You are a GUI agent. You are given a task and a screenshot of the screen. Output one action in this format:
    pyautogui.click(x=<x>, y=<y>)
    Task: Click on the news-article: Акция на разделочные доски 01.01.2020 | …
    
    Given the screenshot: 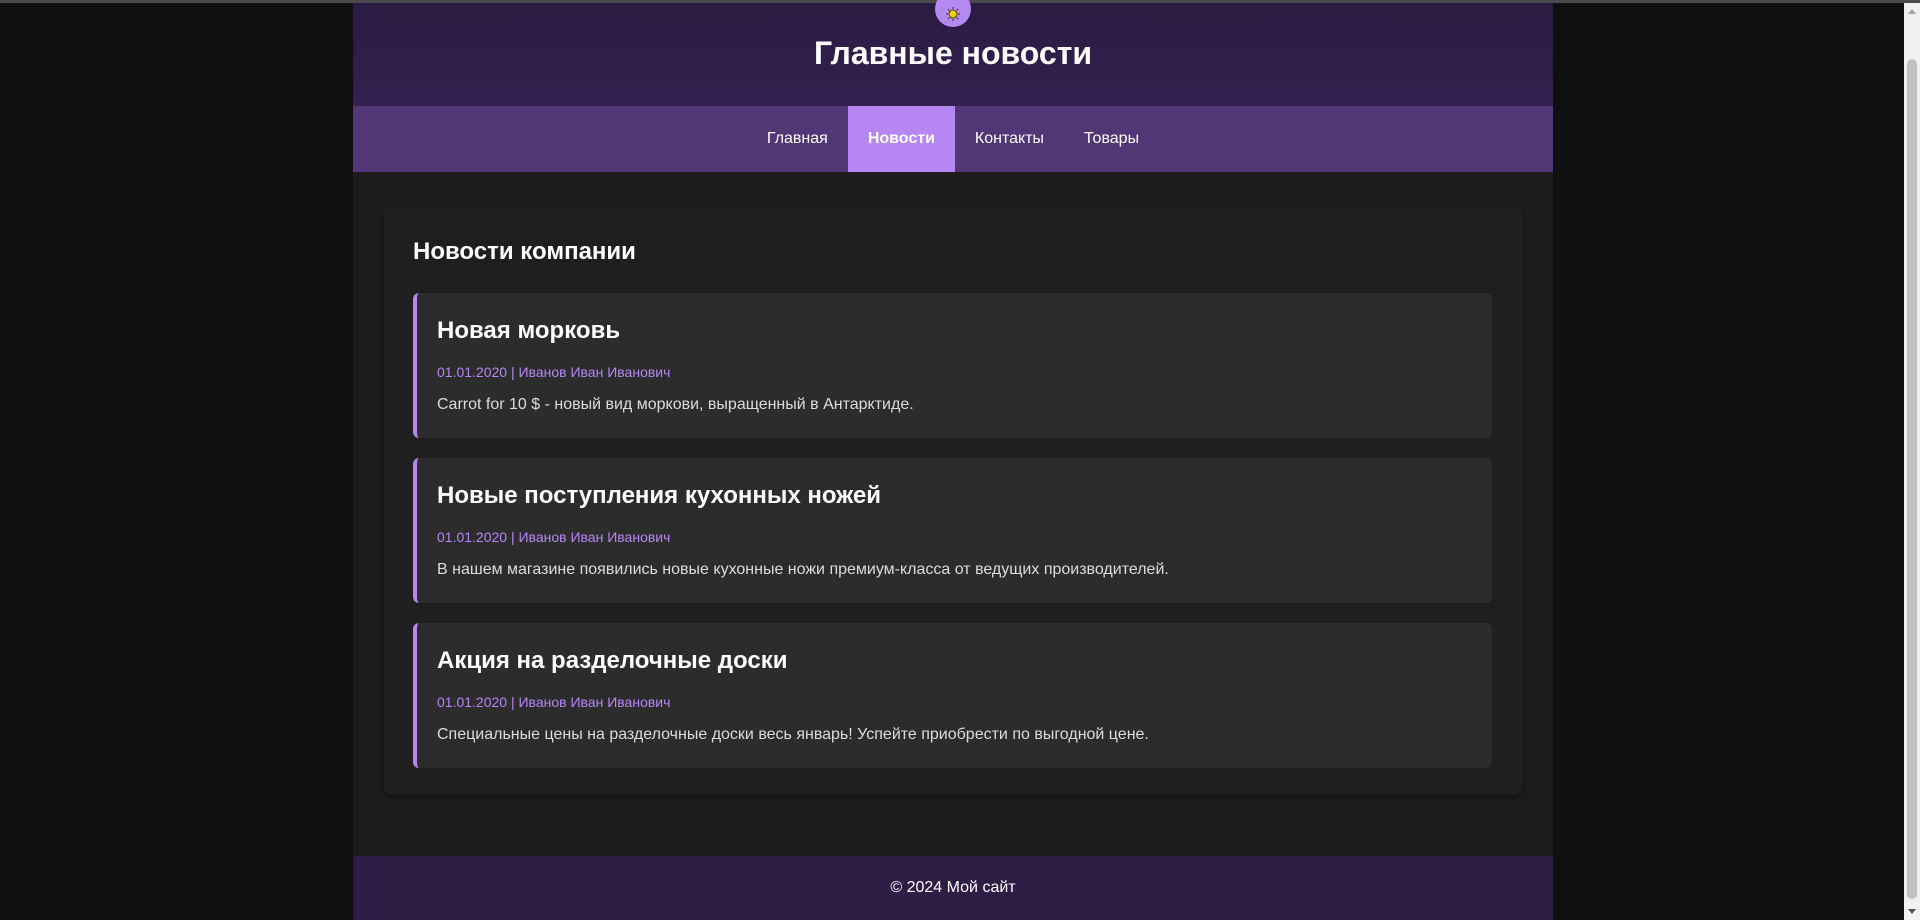 What is the action you would take?
    pyautogui.click(x=952, y=695)
    